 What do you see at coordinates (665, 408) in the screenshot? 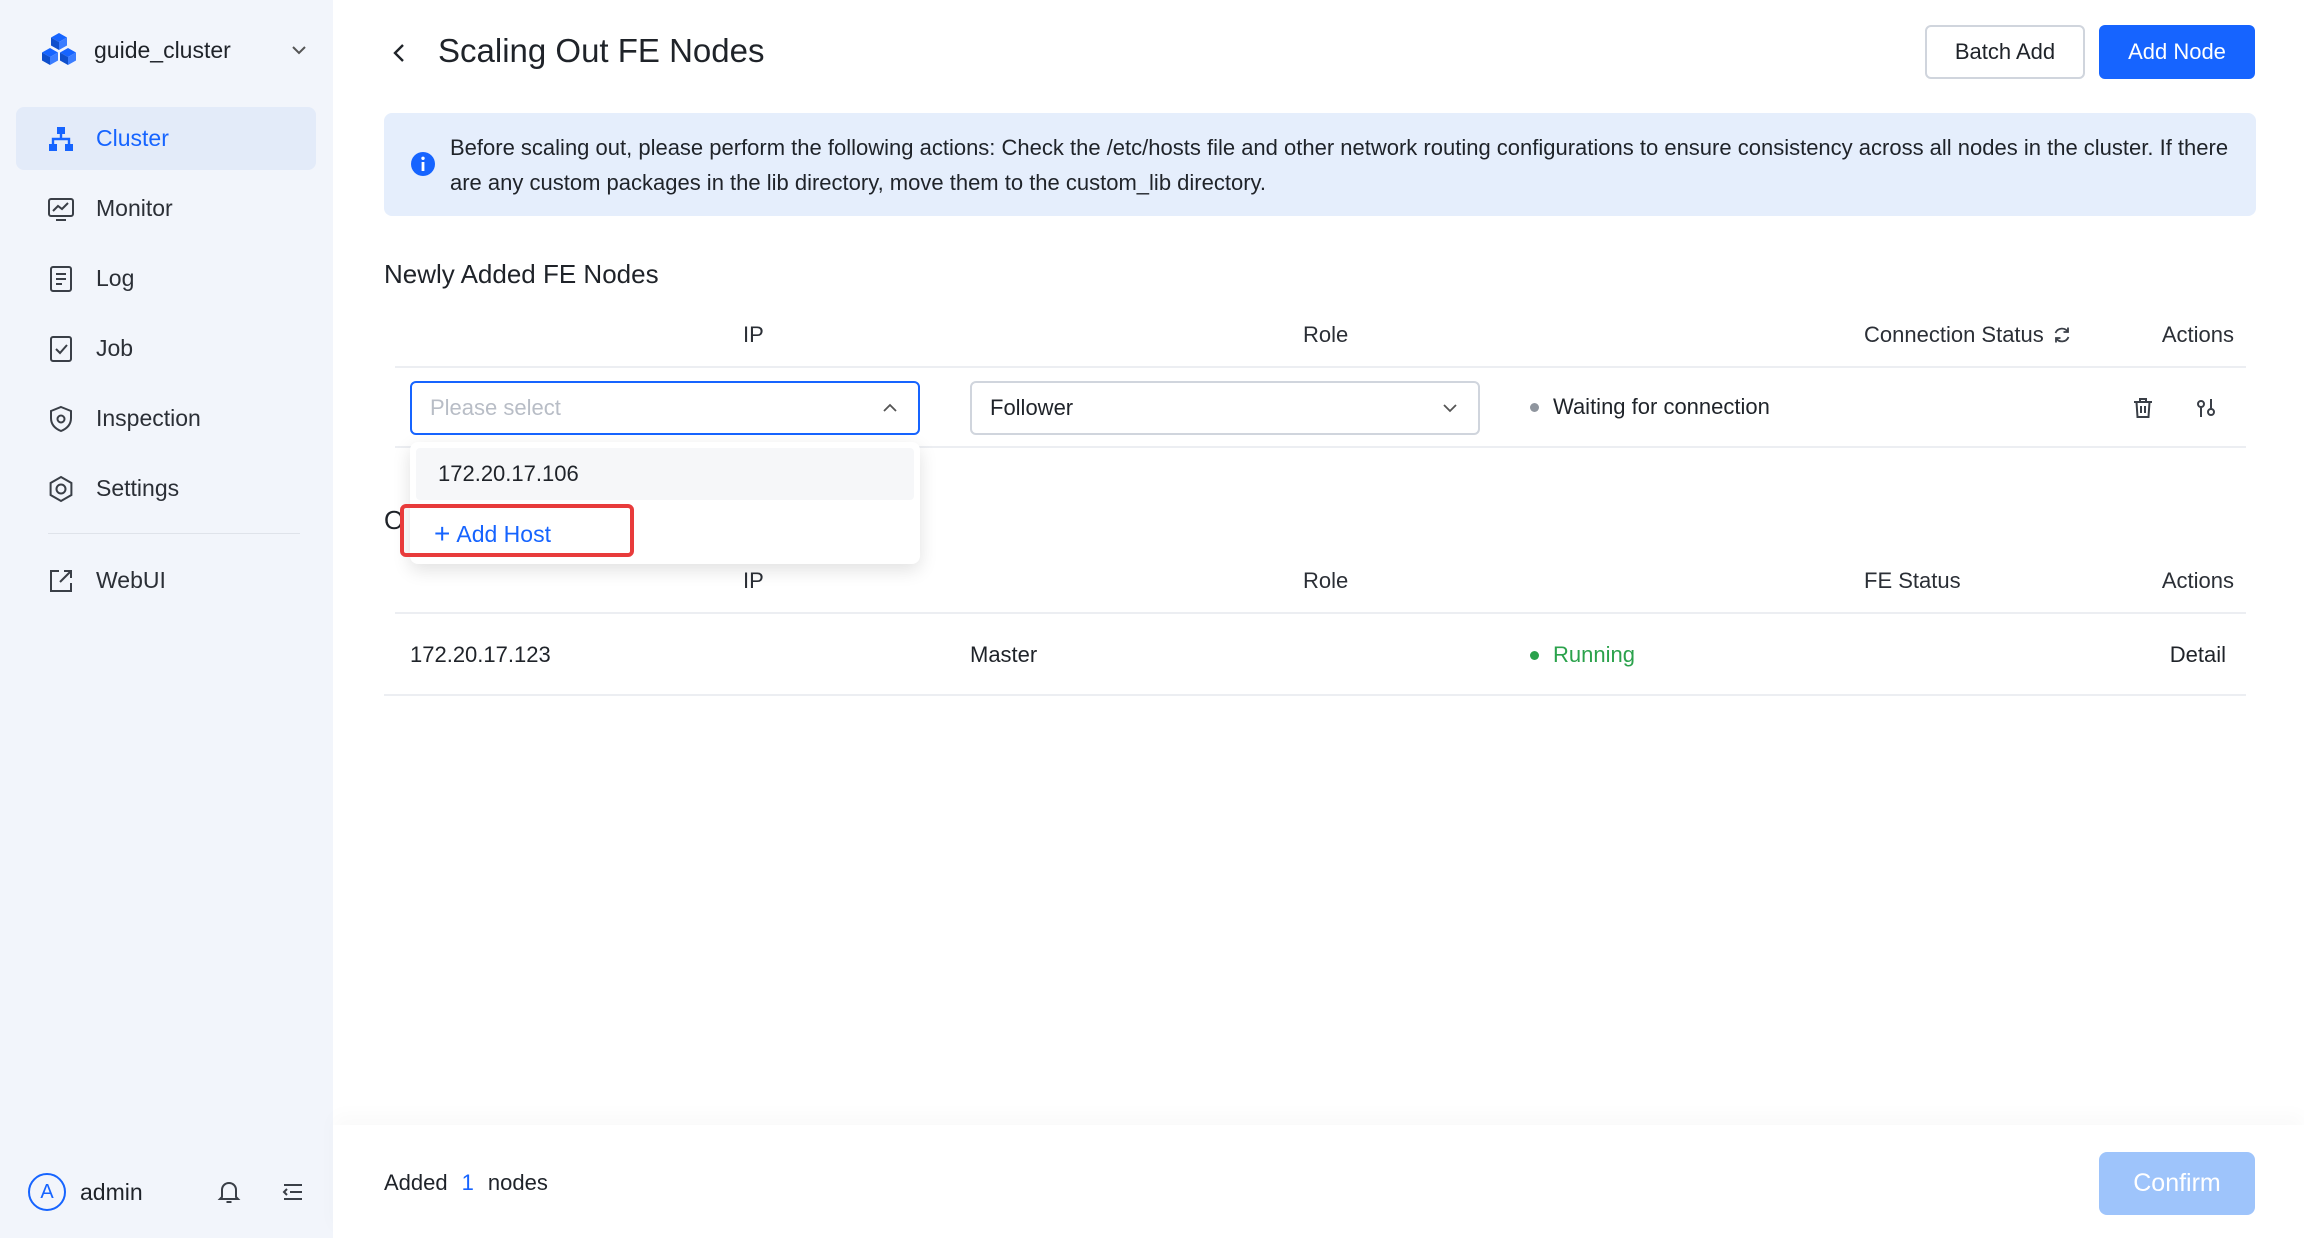
I see `ip-select: Please select` at bounding box center [665, 408].